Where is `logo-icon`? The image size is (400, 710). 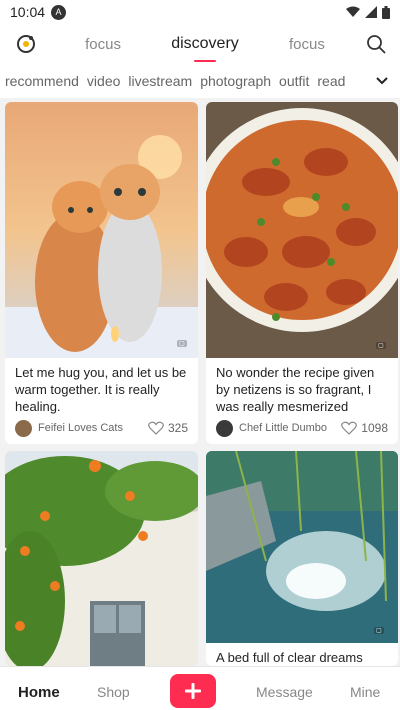 logo-icon is located at coordinates (26, 44).